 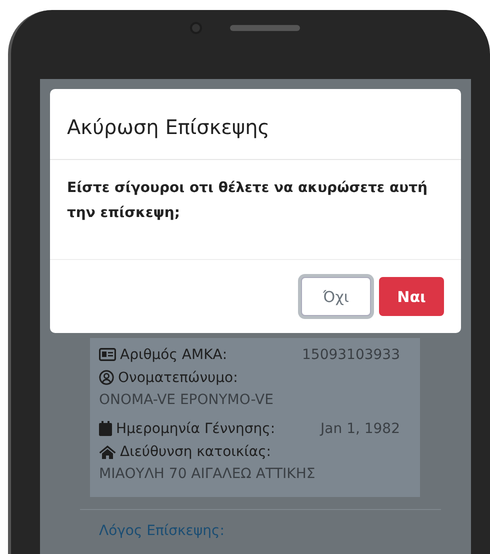 What do you see at coordinates (196, 428) in the screenshot?
I see `field-label: Ημερομηνία Γέννησης:` at bounding box center [196, 428].